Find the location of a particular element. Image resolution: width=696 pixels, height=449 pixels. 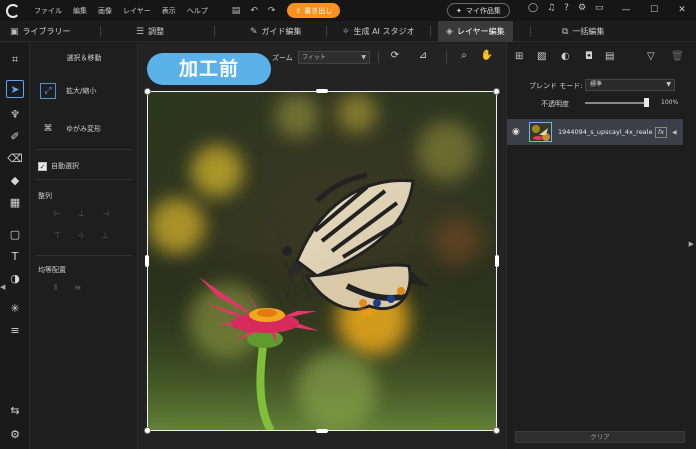

ai-sparkle-icon: ✧ is located at coordinates (346, 31).